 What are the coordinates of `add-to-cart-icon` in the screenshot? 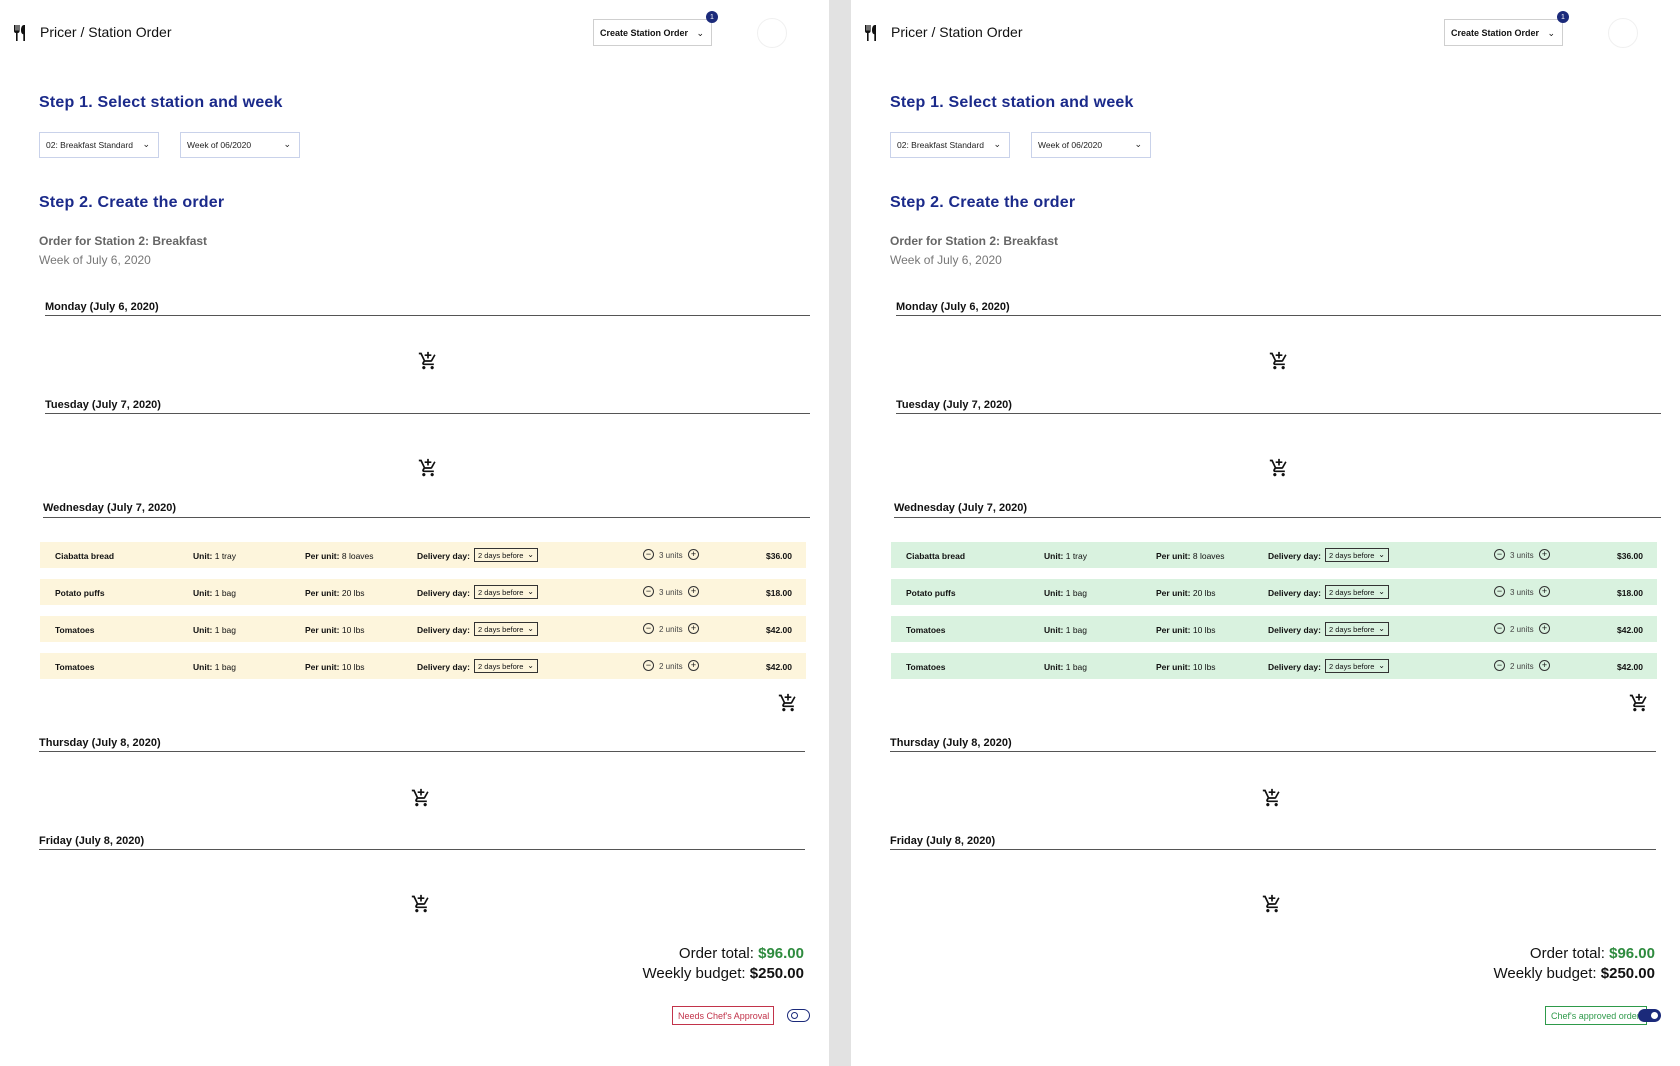 It's located at (420, 903).